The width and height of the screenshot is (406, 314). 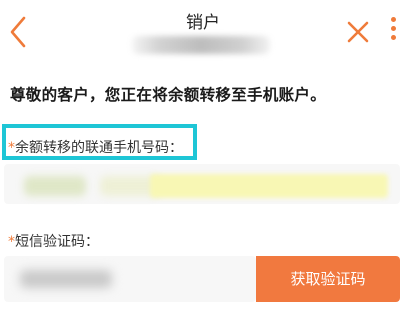 What do you see at coordinates (57, 242) in the screenshot?
I see `code-label-text: 短信验证码：` at bounding box center [57, 242].